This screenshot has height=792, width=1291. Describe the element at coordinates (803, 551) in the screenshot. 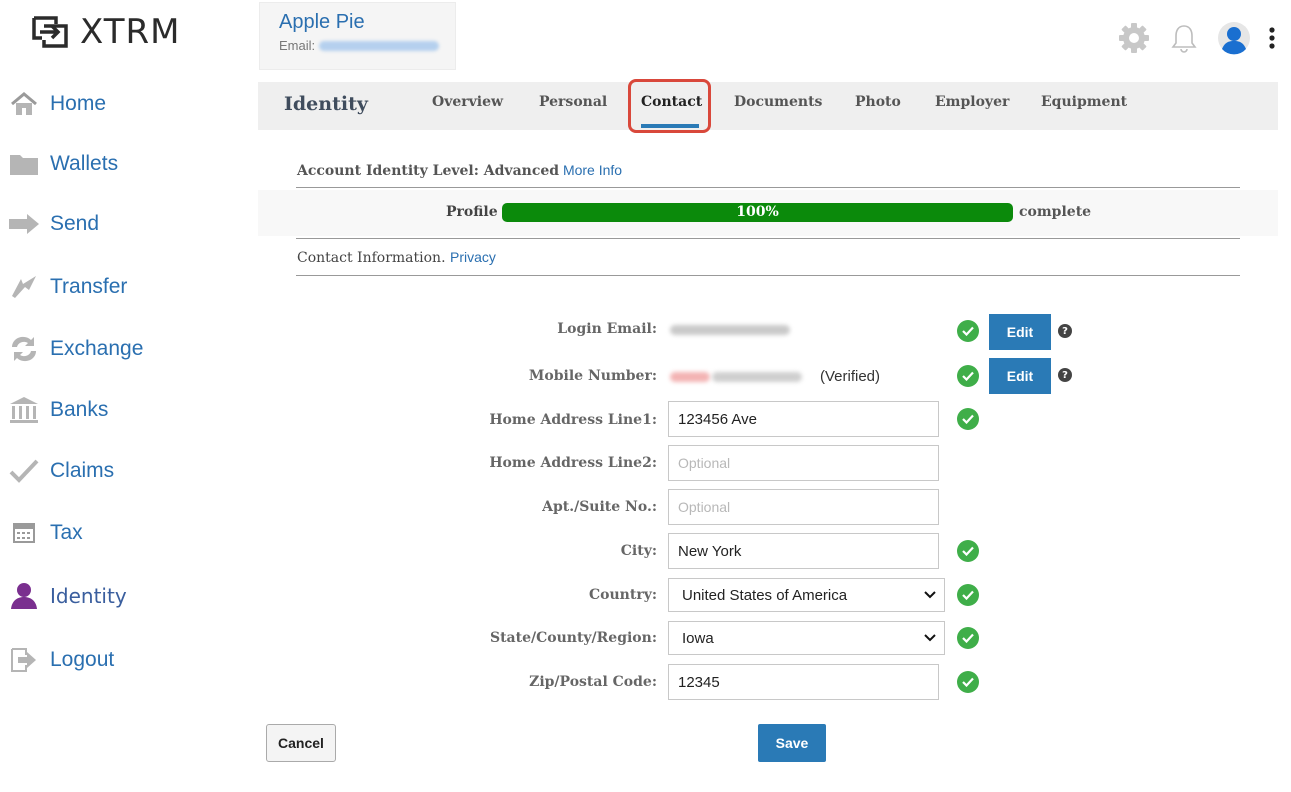

I see `city-input` at that location.